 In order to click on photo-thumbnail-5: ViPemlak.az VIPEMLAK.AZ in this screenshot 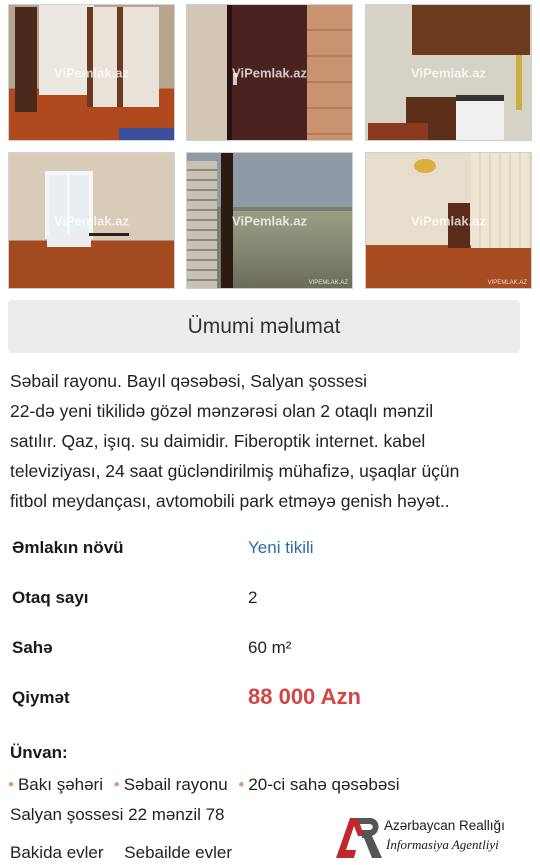, I will do `click(269, 220)`.